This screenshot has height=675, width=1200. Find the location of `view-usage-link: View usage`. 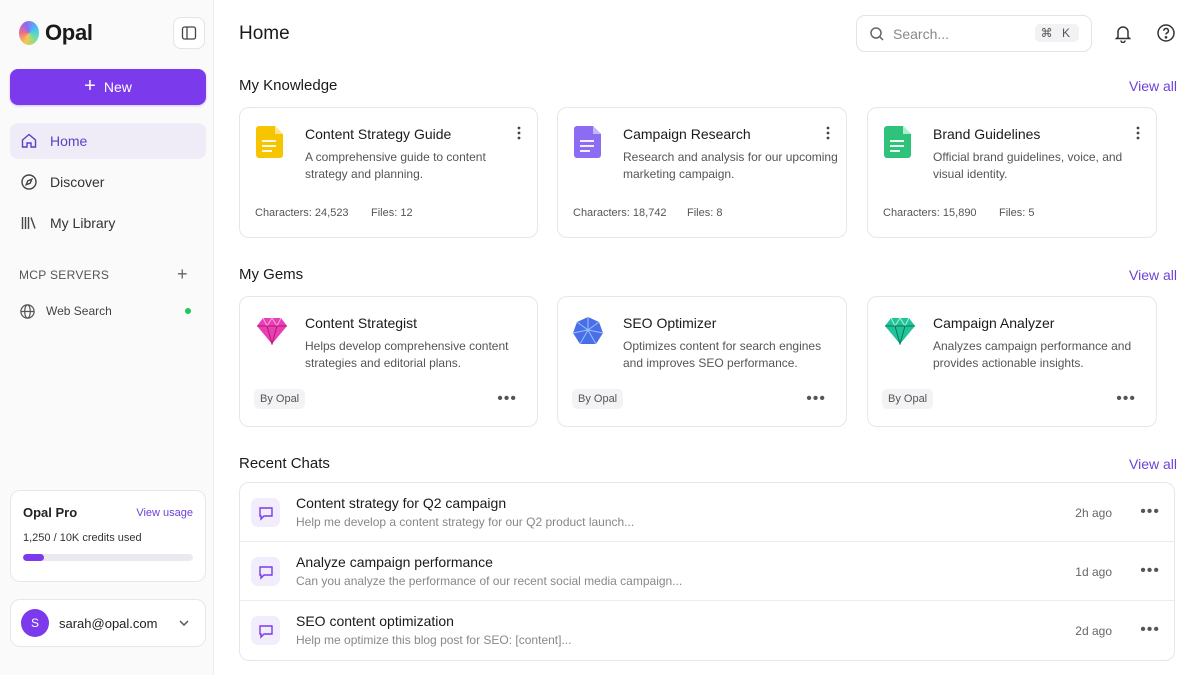

view-usage-link: View usage is located at coordinates (164, 513).